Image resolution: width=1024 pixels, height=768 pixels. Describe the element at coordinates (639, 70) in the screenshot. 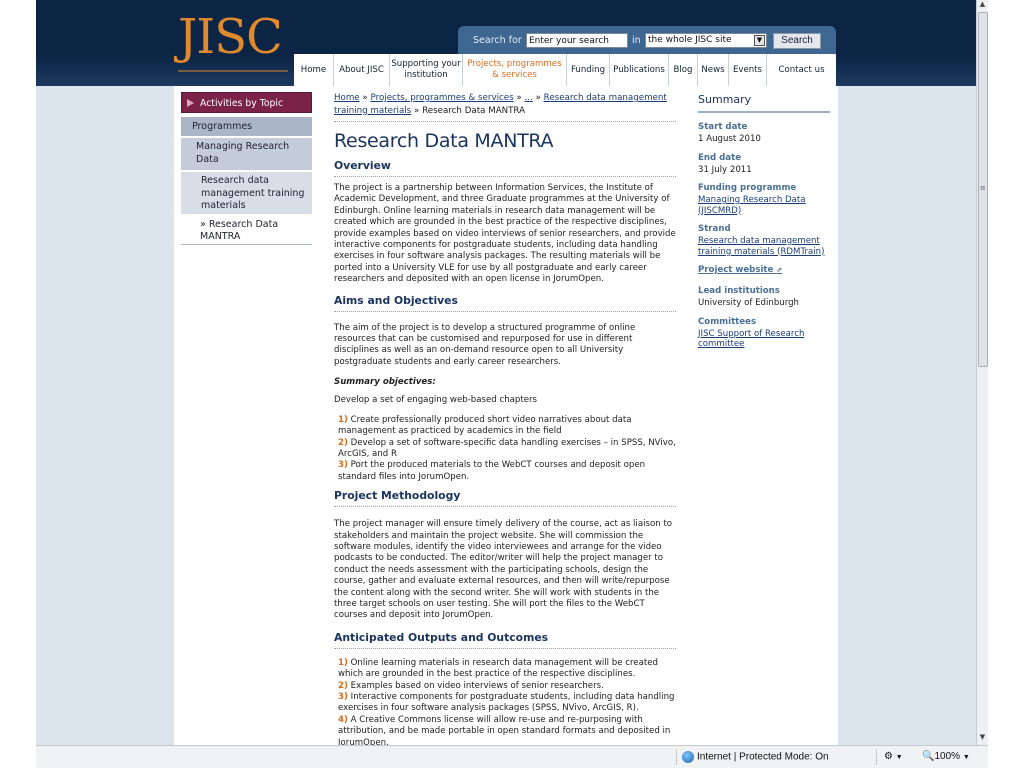

I see `nav-publications: Publications` at that location.